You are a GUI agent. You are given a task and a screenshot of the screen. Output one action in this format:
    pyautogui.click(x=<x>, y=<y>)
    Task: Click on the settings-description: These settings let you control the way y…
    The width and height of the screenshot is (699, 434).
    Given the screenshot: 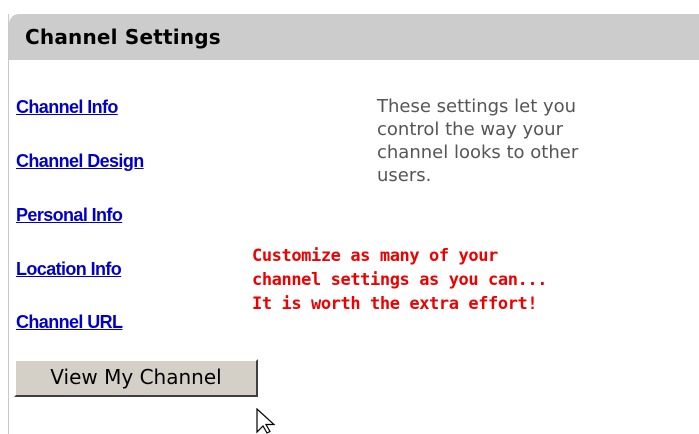 What is the action you would take?
    pyautogui.click(x=502, y=141)
    